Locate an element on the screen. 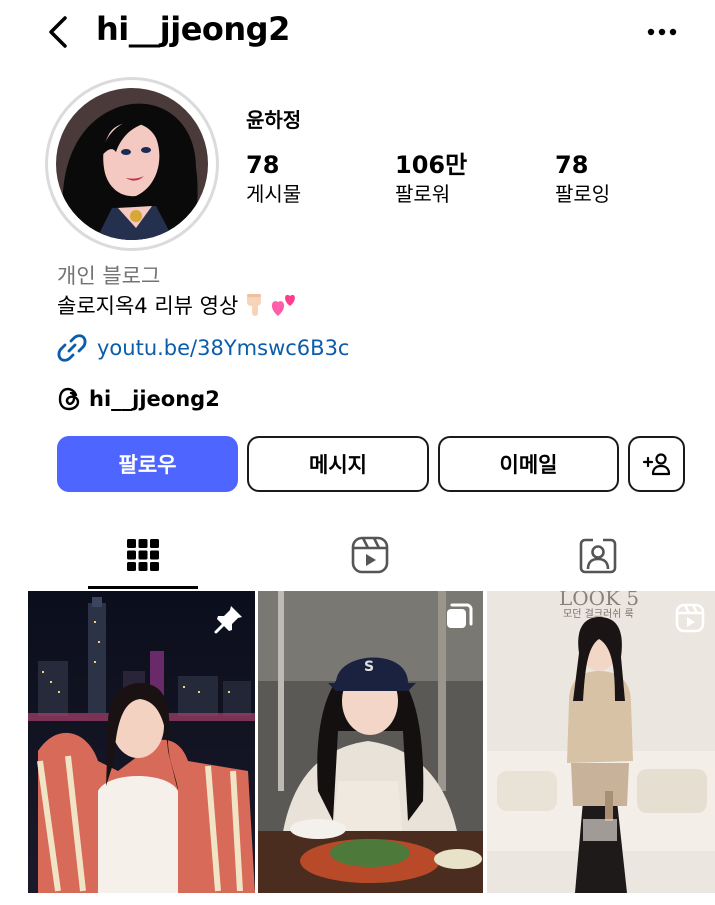  tagged-person-icon is located at coordinates (598, 556).